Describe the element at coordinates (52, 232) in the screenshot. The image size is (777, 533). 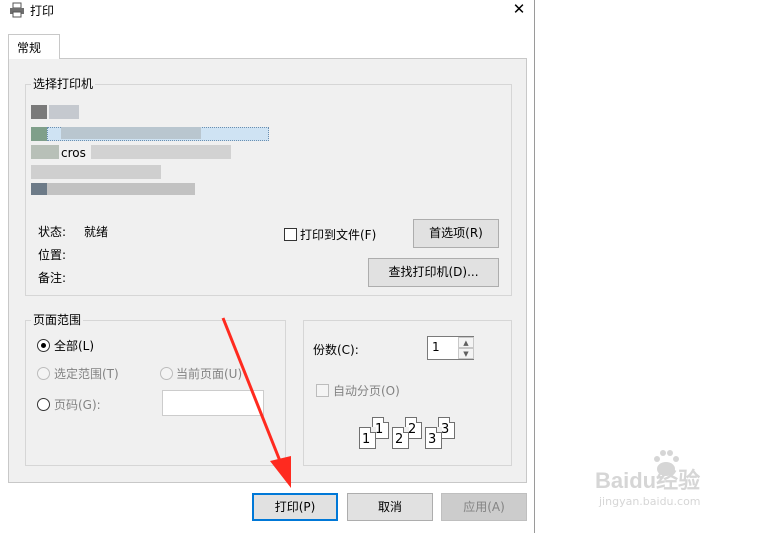
I see `status-label: 状态:` at that location.